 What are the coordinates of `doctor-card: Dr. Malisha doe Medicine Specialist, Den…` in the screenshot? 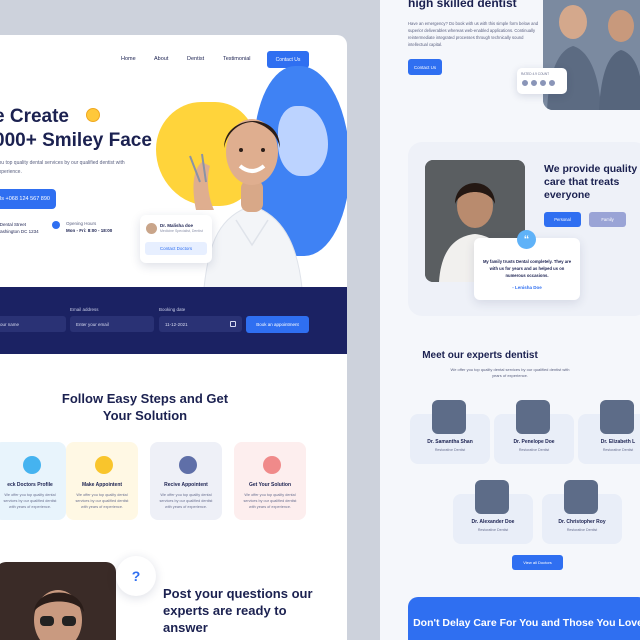 It's located at (176, 239).